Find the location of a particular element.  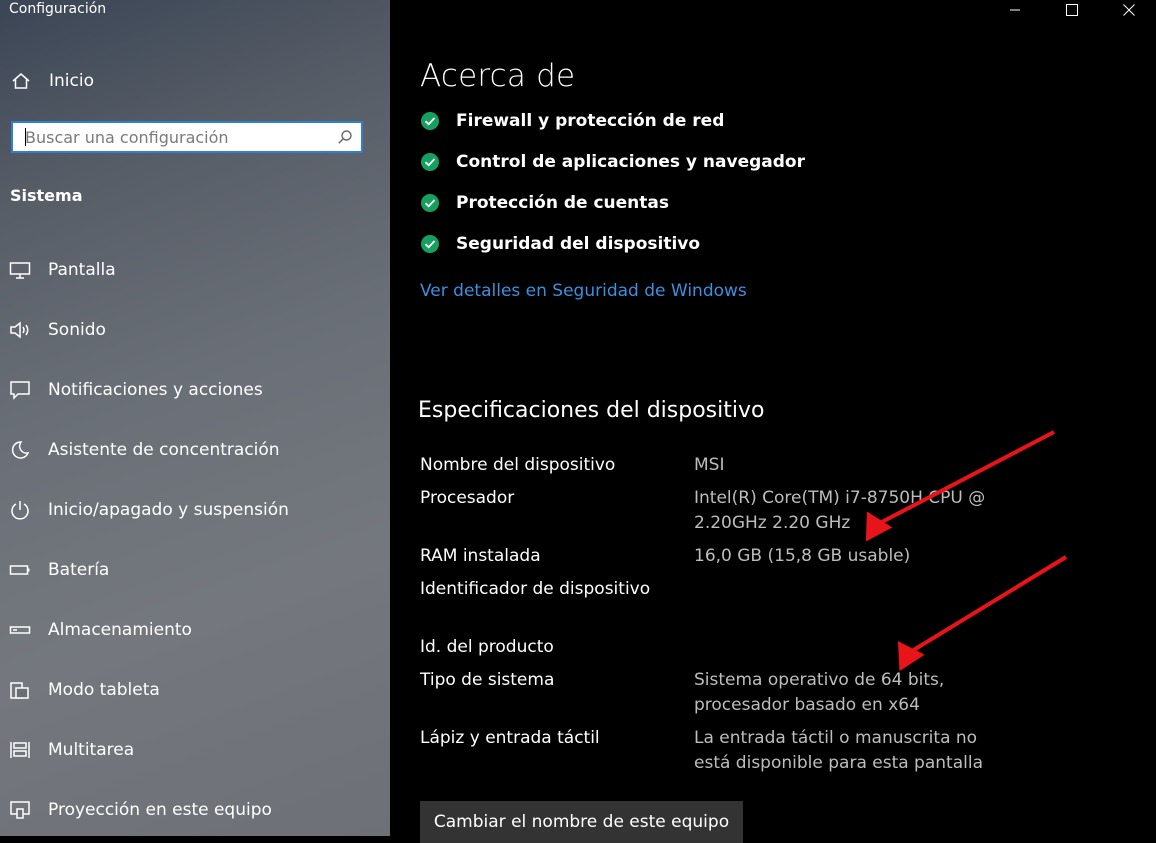

sidebar-item-multitasking: Multitarea is located at coordinates (71, 750).